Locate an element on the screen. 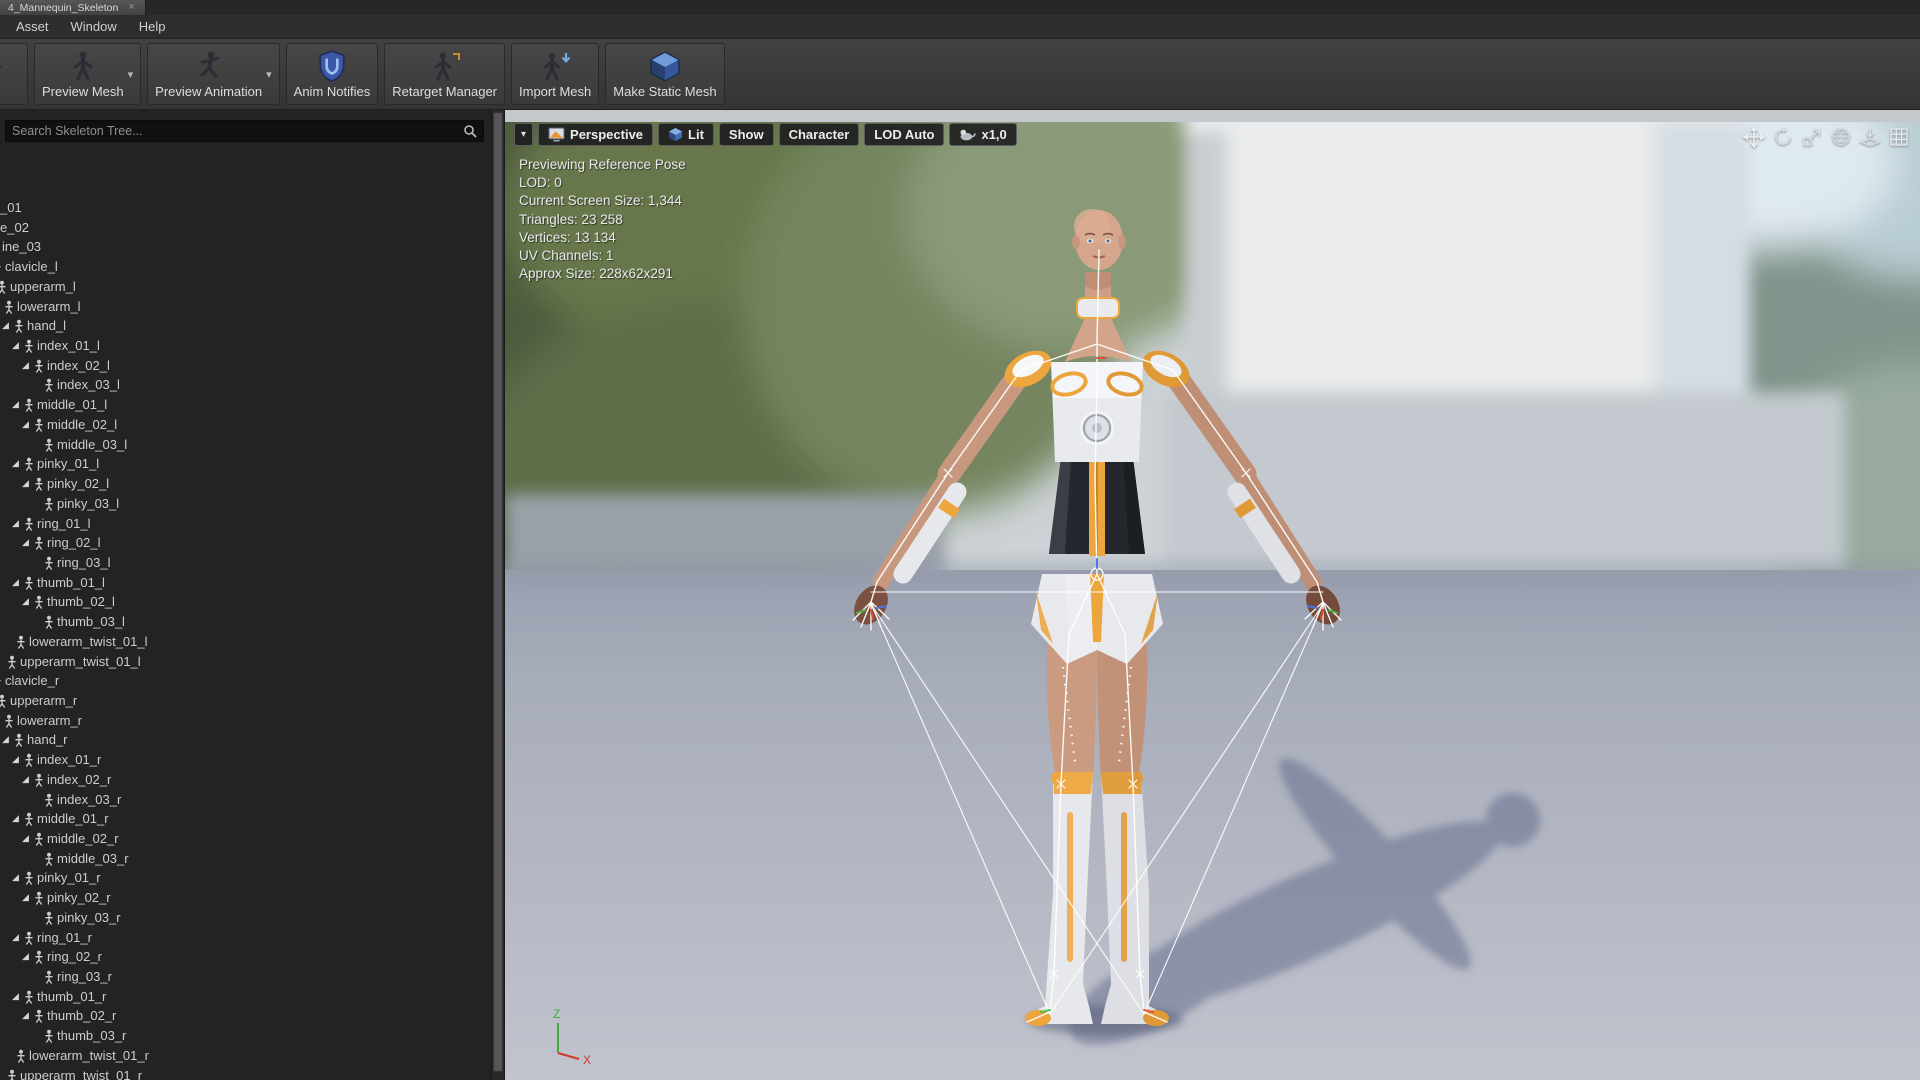  tree-item-thumb_02_r: ◢ thumb_02_r is located at coordinates (245, 1016).